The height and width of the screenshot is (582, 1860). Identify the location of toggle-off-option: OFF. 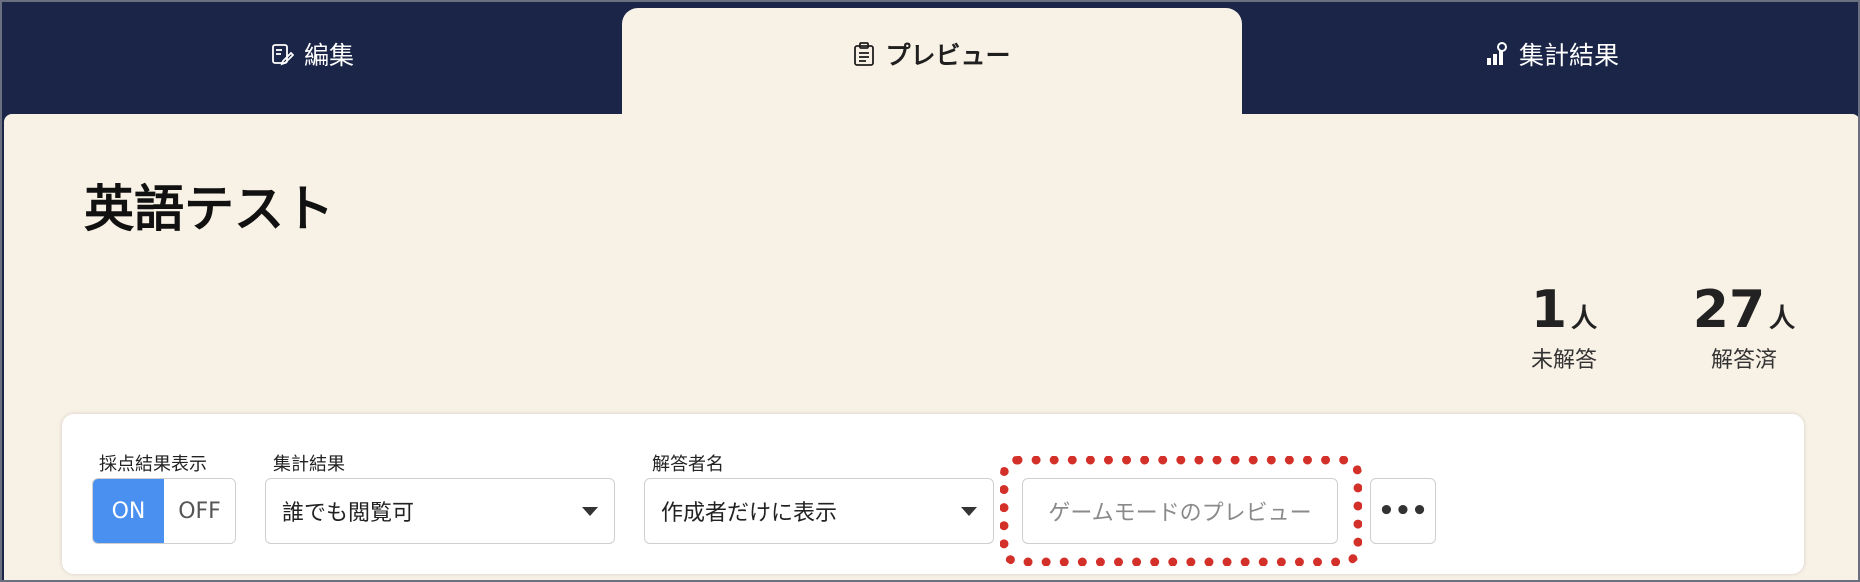
(199, 511).